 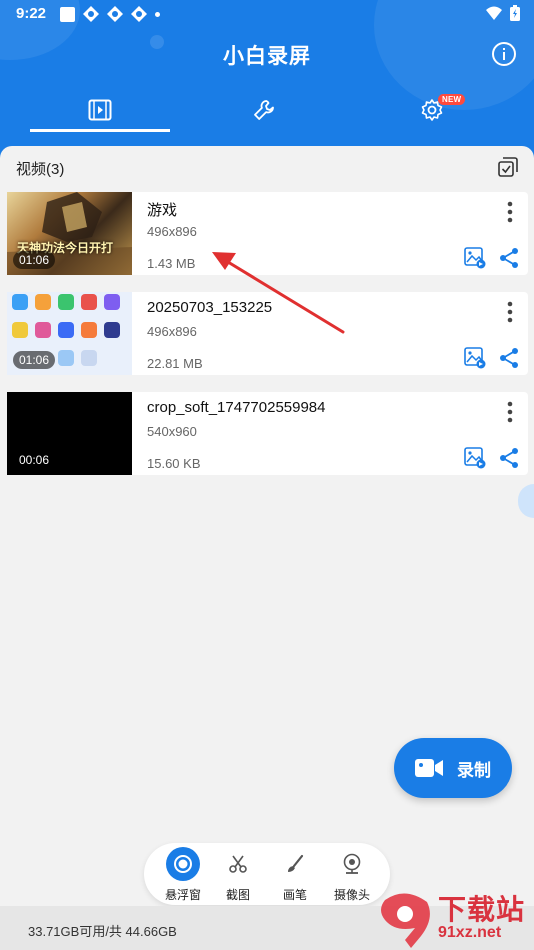 What do you see at coordinates (237, 895) in the screenshot?
I see `tool-label: 截图` at bounding box center [237, 895].